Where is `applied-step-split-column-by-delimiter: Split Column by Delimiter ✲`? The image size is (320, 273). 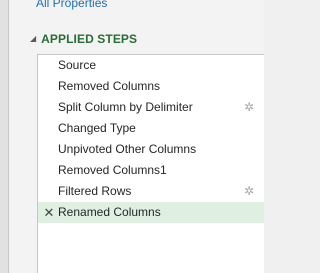 applied-step-split-column-by-delimiter: Split Column by Delimiter ✲ is located at coordinates (151, 107).